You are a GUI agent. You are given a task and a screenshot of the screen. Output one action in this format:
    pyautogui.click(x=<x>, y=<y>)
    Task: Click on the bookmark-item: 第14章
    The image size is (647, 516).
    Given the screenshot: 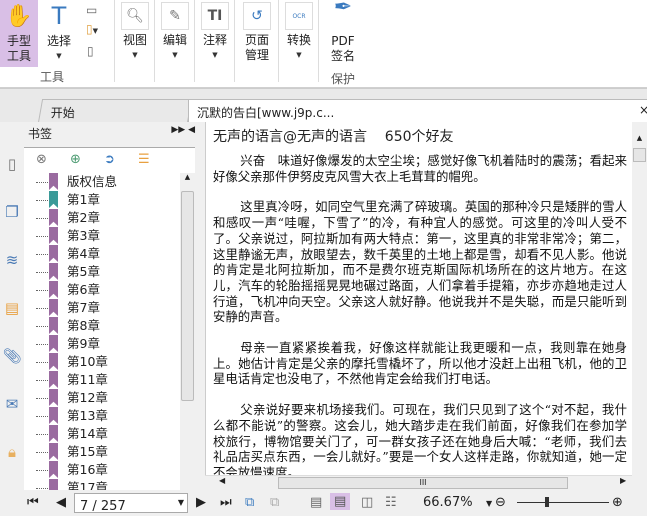 What is the action you would take?
    pyautogui.click(x=102, y=434)
    